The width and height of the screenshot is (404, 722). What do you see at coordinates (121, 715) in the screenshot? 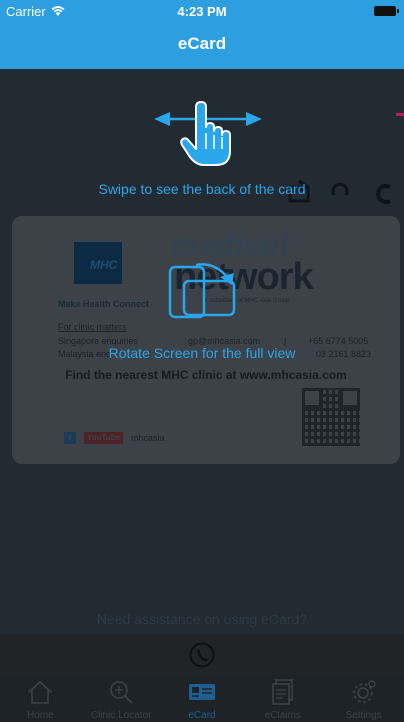
I see `tab-clinic-locator-label: Clinic Locator` at bounding box center [121, 715].